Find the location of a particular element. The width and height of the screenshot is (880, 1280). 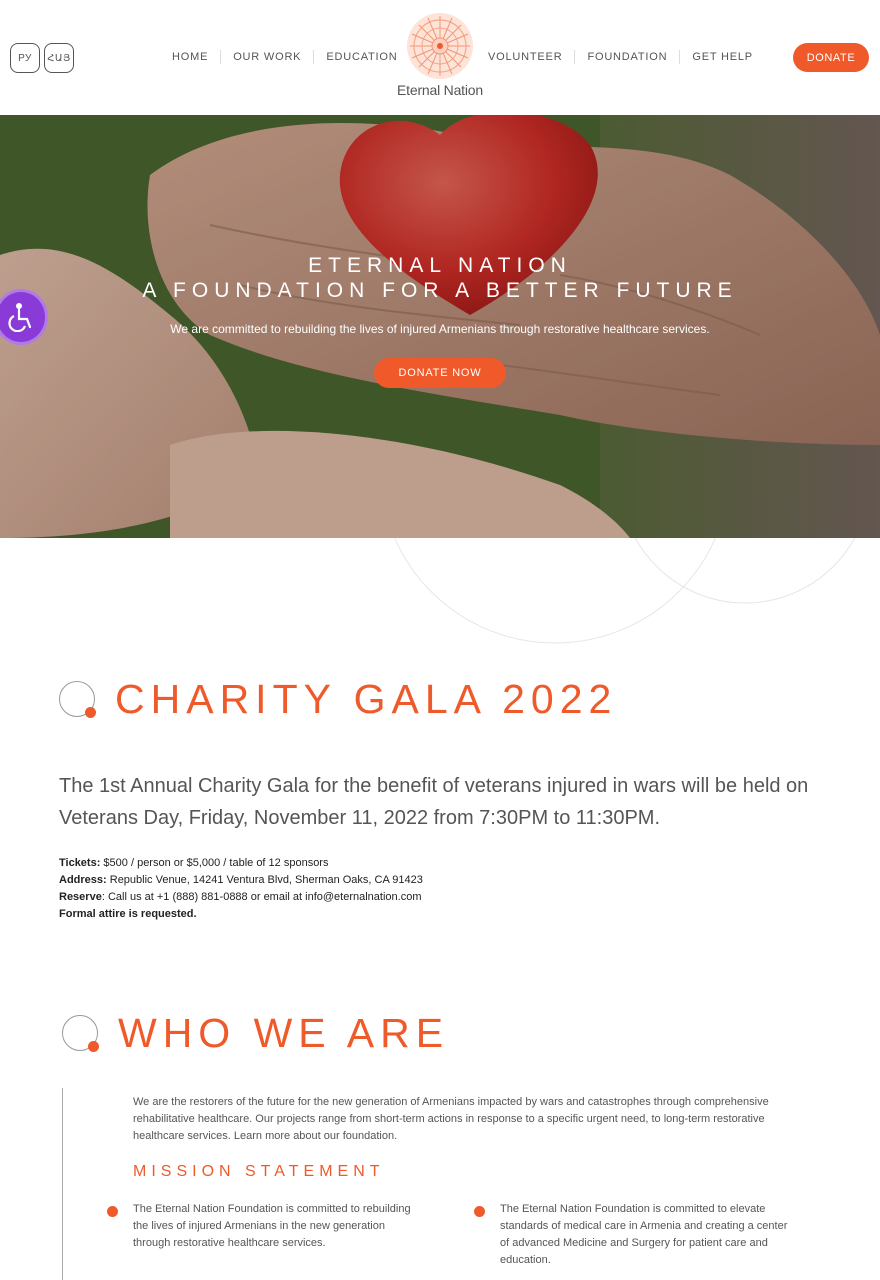

hero-title-line2: A FOUNDATION FOR A BETTER FUTURE is located at coordinates (440, 290).